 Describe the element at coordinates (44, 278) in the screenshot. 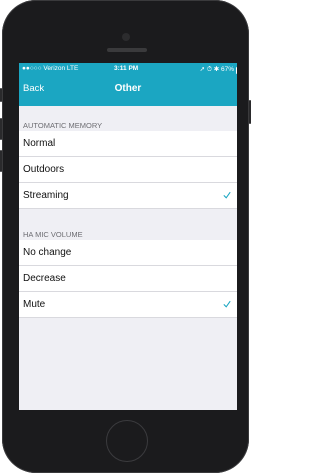

I see `option-label: Decrease` at that location.